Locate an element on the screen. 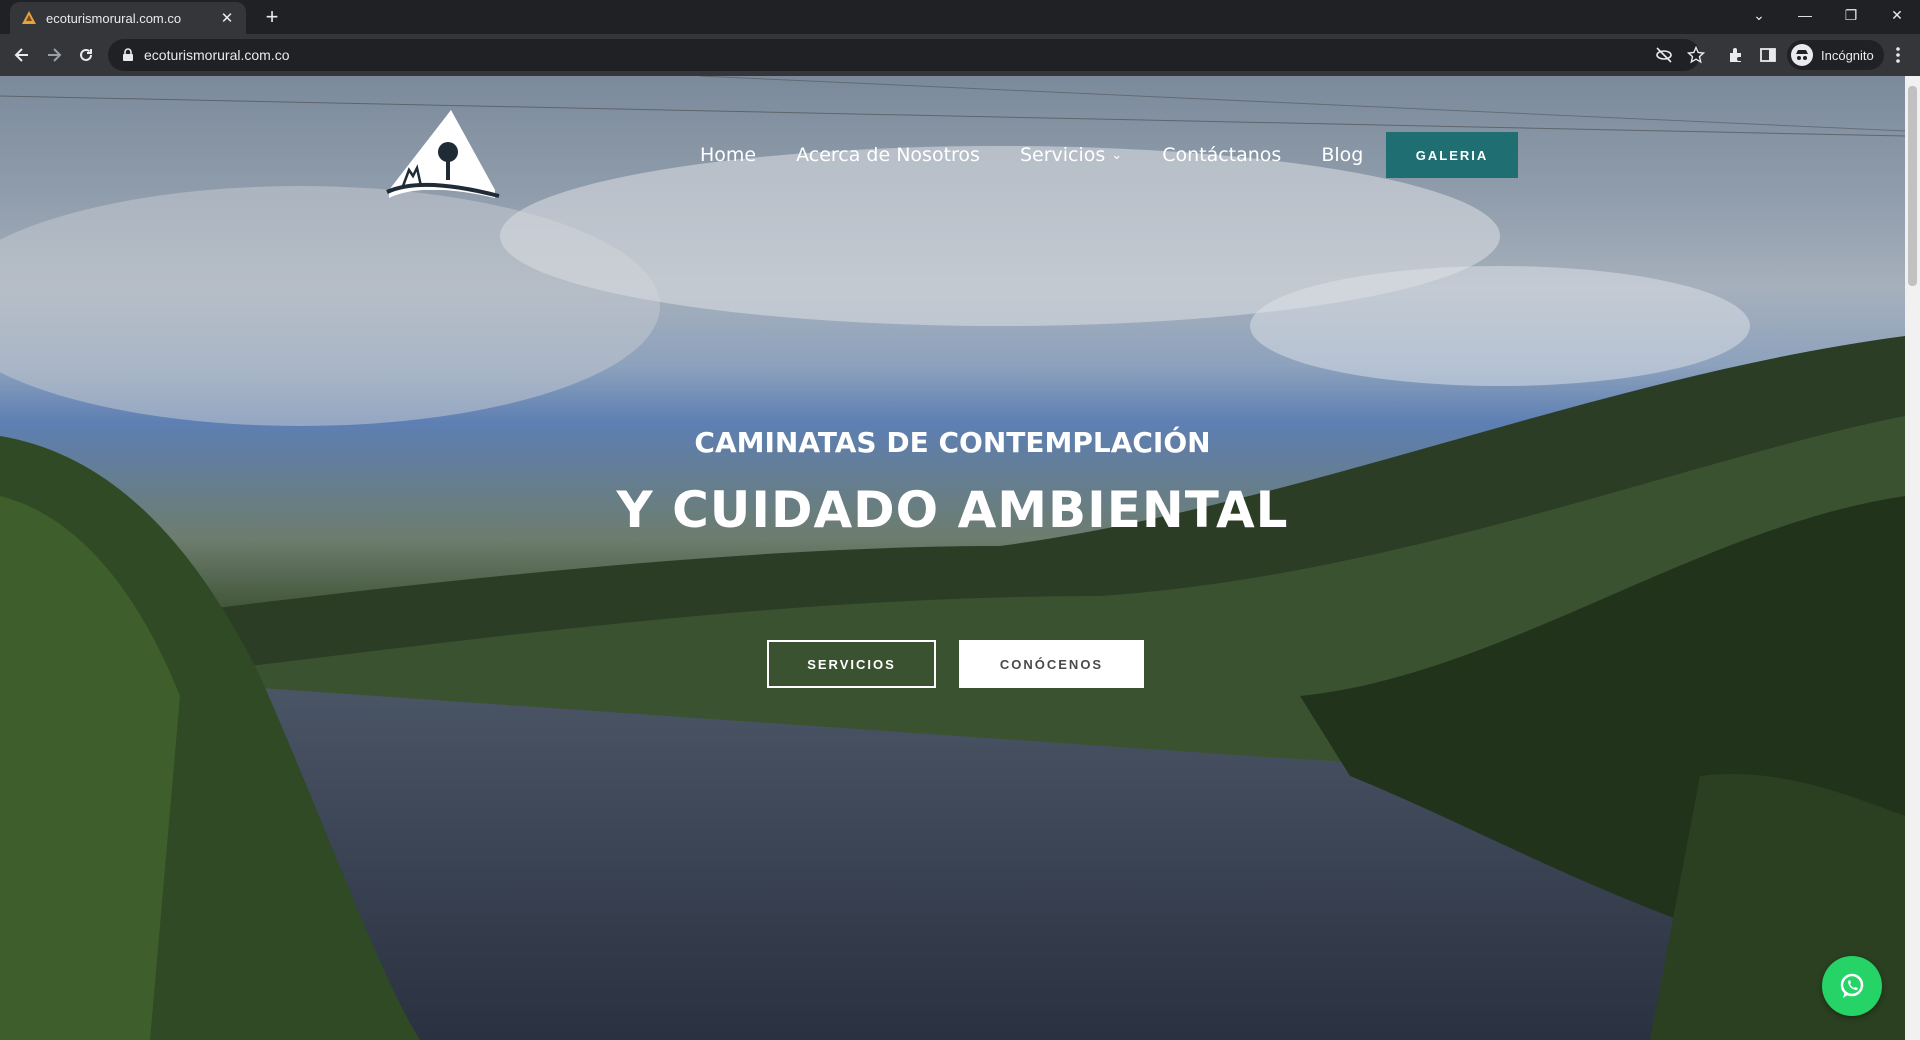 The height and width of the screenshot is (1040, 1920). extensions-icon is located at coordinates (1736, 55).